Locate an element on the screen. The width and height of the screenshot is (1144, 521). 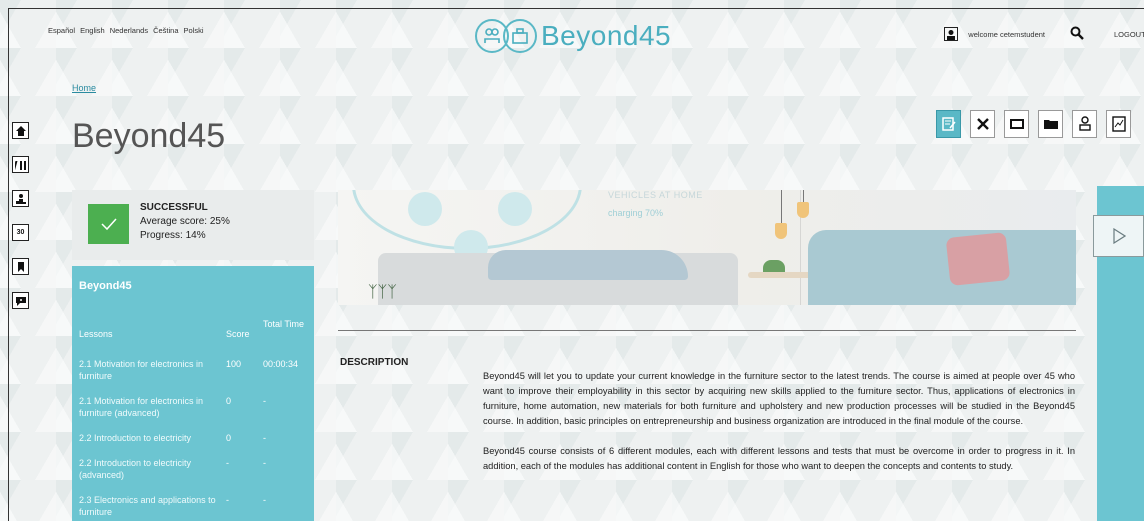
checkmark-icon is located at coordinates (108, 224).